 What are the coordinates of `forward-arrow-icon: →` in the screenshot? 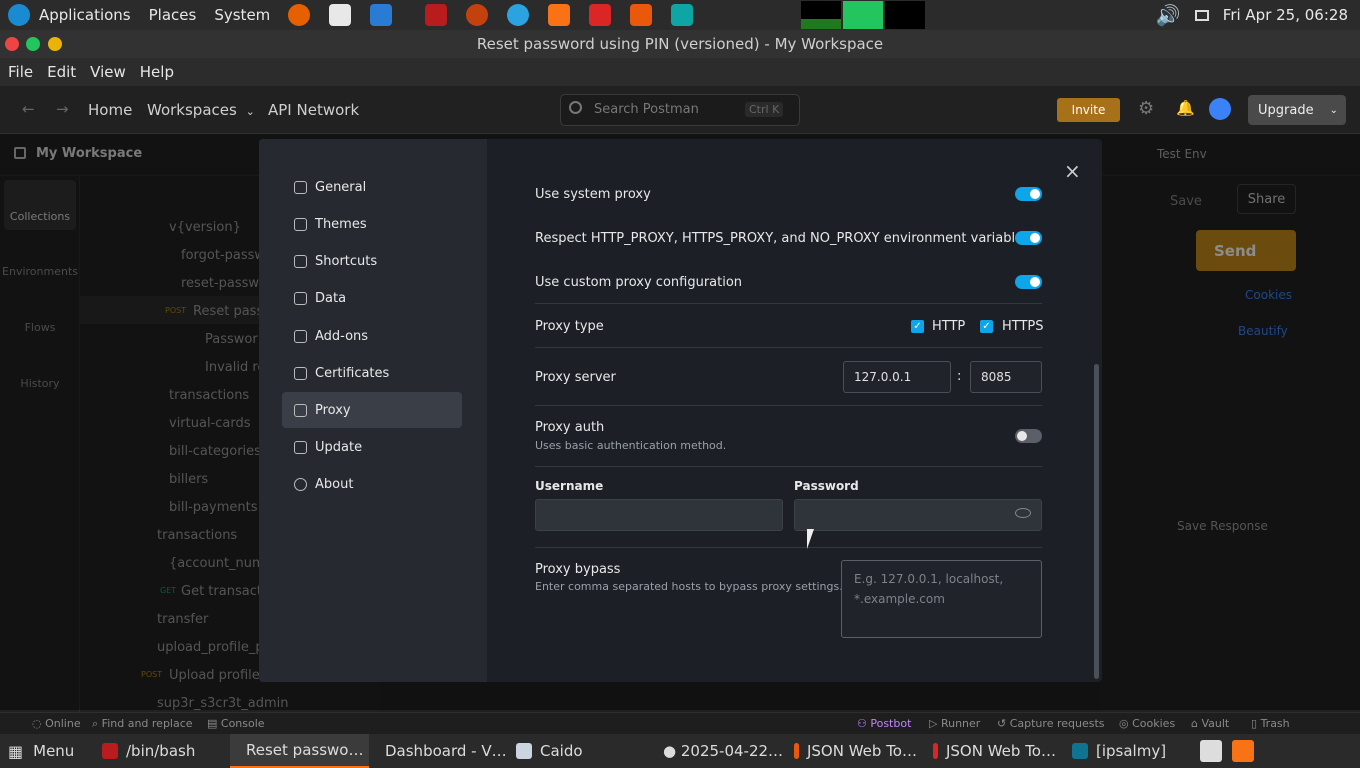 It's located at (62, 109).